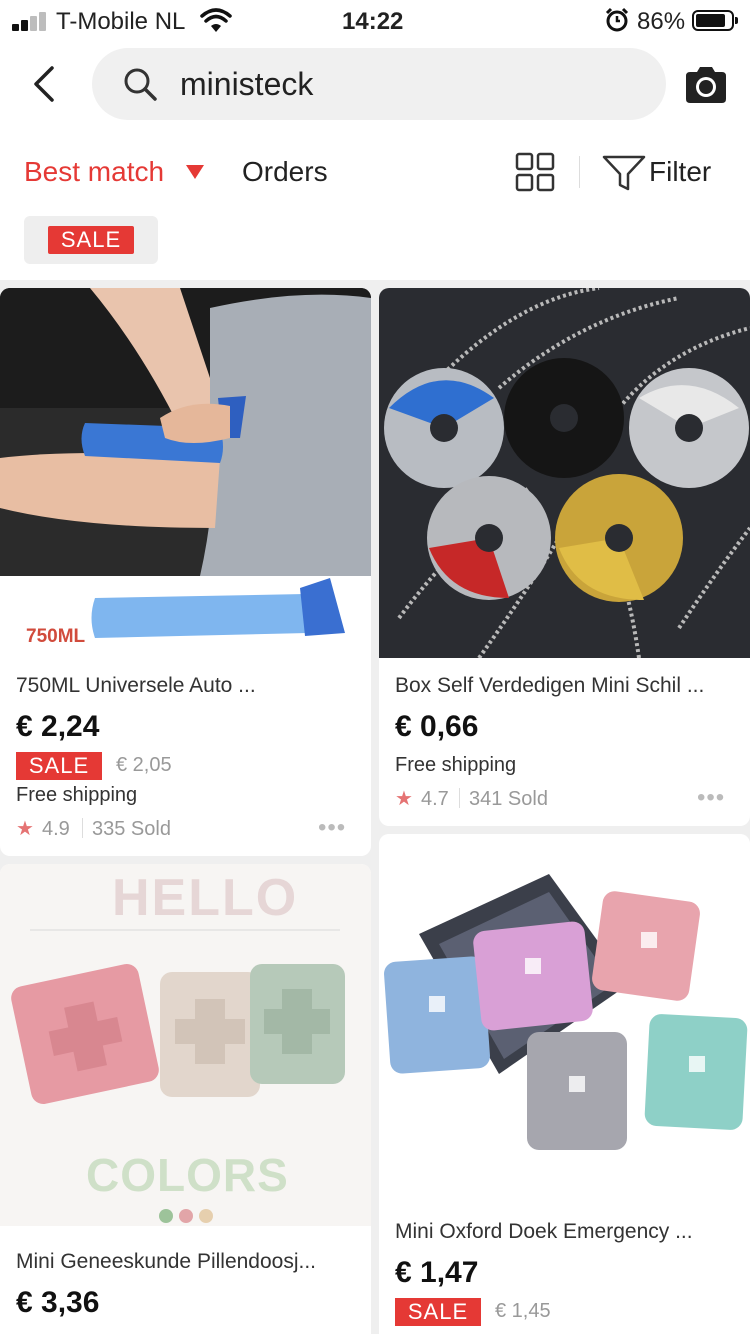  I want to click on carrier-name: T-Mobile NL, so click(121, 21).